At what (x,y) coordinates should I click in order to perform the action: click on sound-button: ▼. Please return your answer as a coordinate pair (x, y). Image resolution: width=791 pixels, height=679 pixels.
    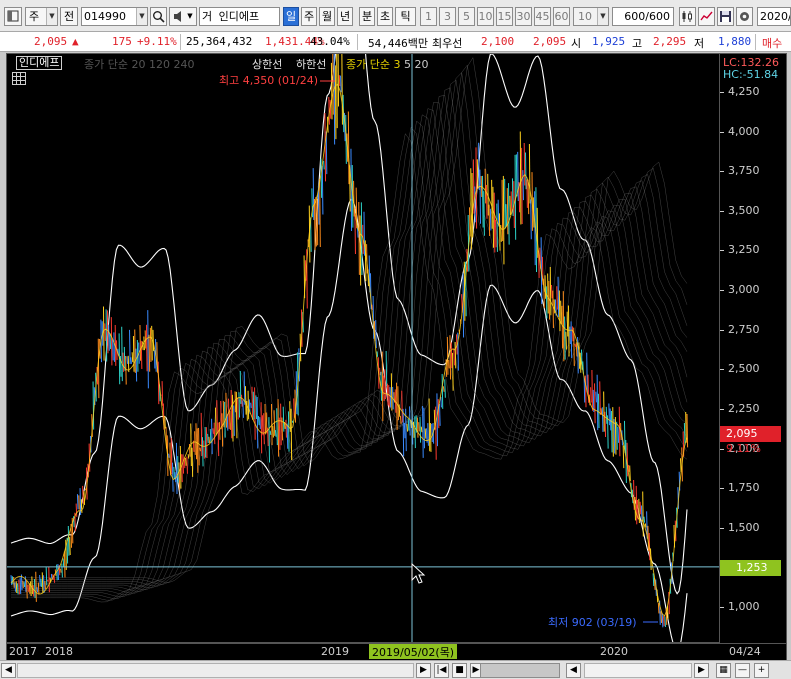
    Looking at the image, I should click on (183, 16).